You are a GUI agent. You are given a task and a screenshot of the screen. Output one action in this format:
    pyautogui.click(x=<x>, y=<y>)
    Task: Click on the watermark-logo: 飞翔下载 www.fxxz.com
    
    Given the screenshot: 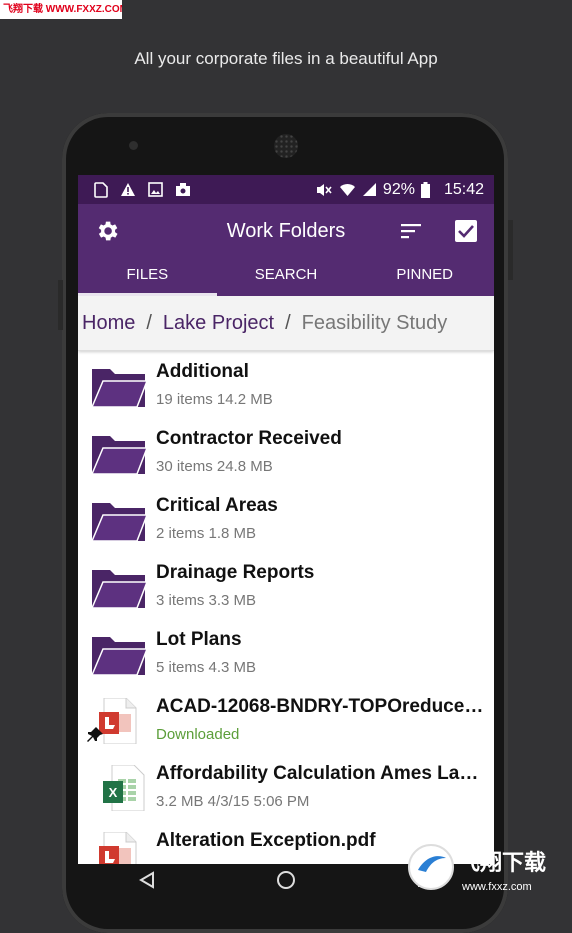 What is the action you would take?
    pyautogui.click(x=488, y=870)
    